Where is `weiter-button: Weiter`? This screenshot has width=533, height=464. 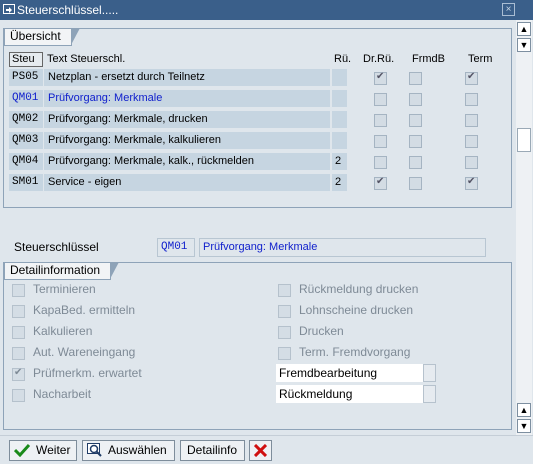 weiter-button: Weiter is located at coordinates (43, 450).